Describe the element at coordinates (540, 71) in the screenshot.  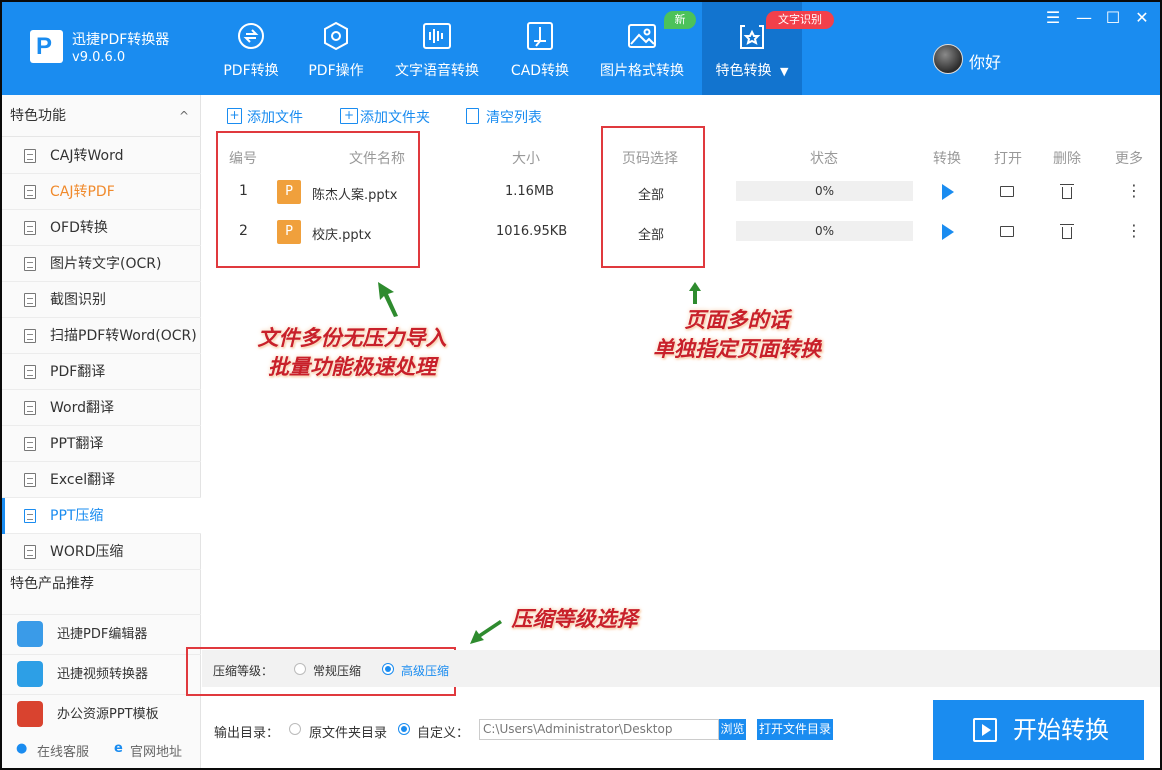
I see `nav-label: CAD转换` at that location.